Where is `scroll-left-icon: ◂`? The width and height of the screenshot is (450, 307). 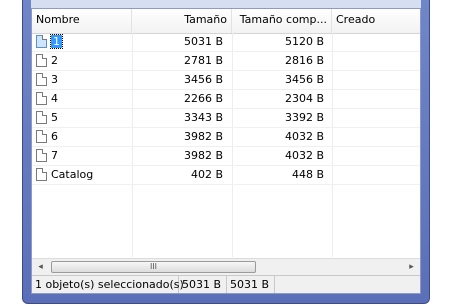
scroll-left-icon: ◂ is located at coordinates (40, 267).